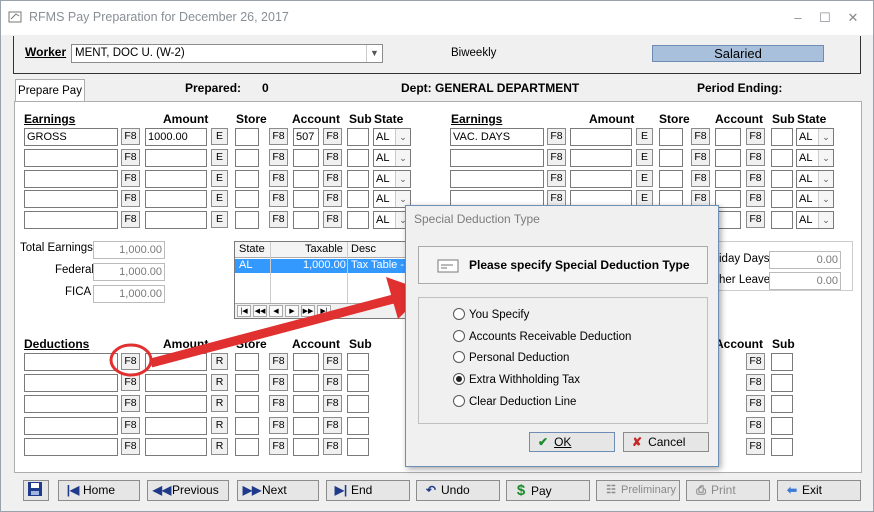 This screenshot has height=512, width=874. I want to click on pay-button: $ Pay, so click(548, 490).